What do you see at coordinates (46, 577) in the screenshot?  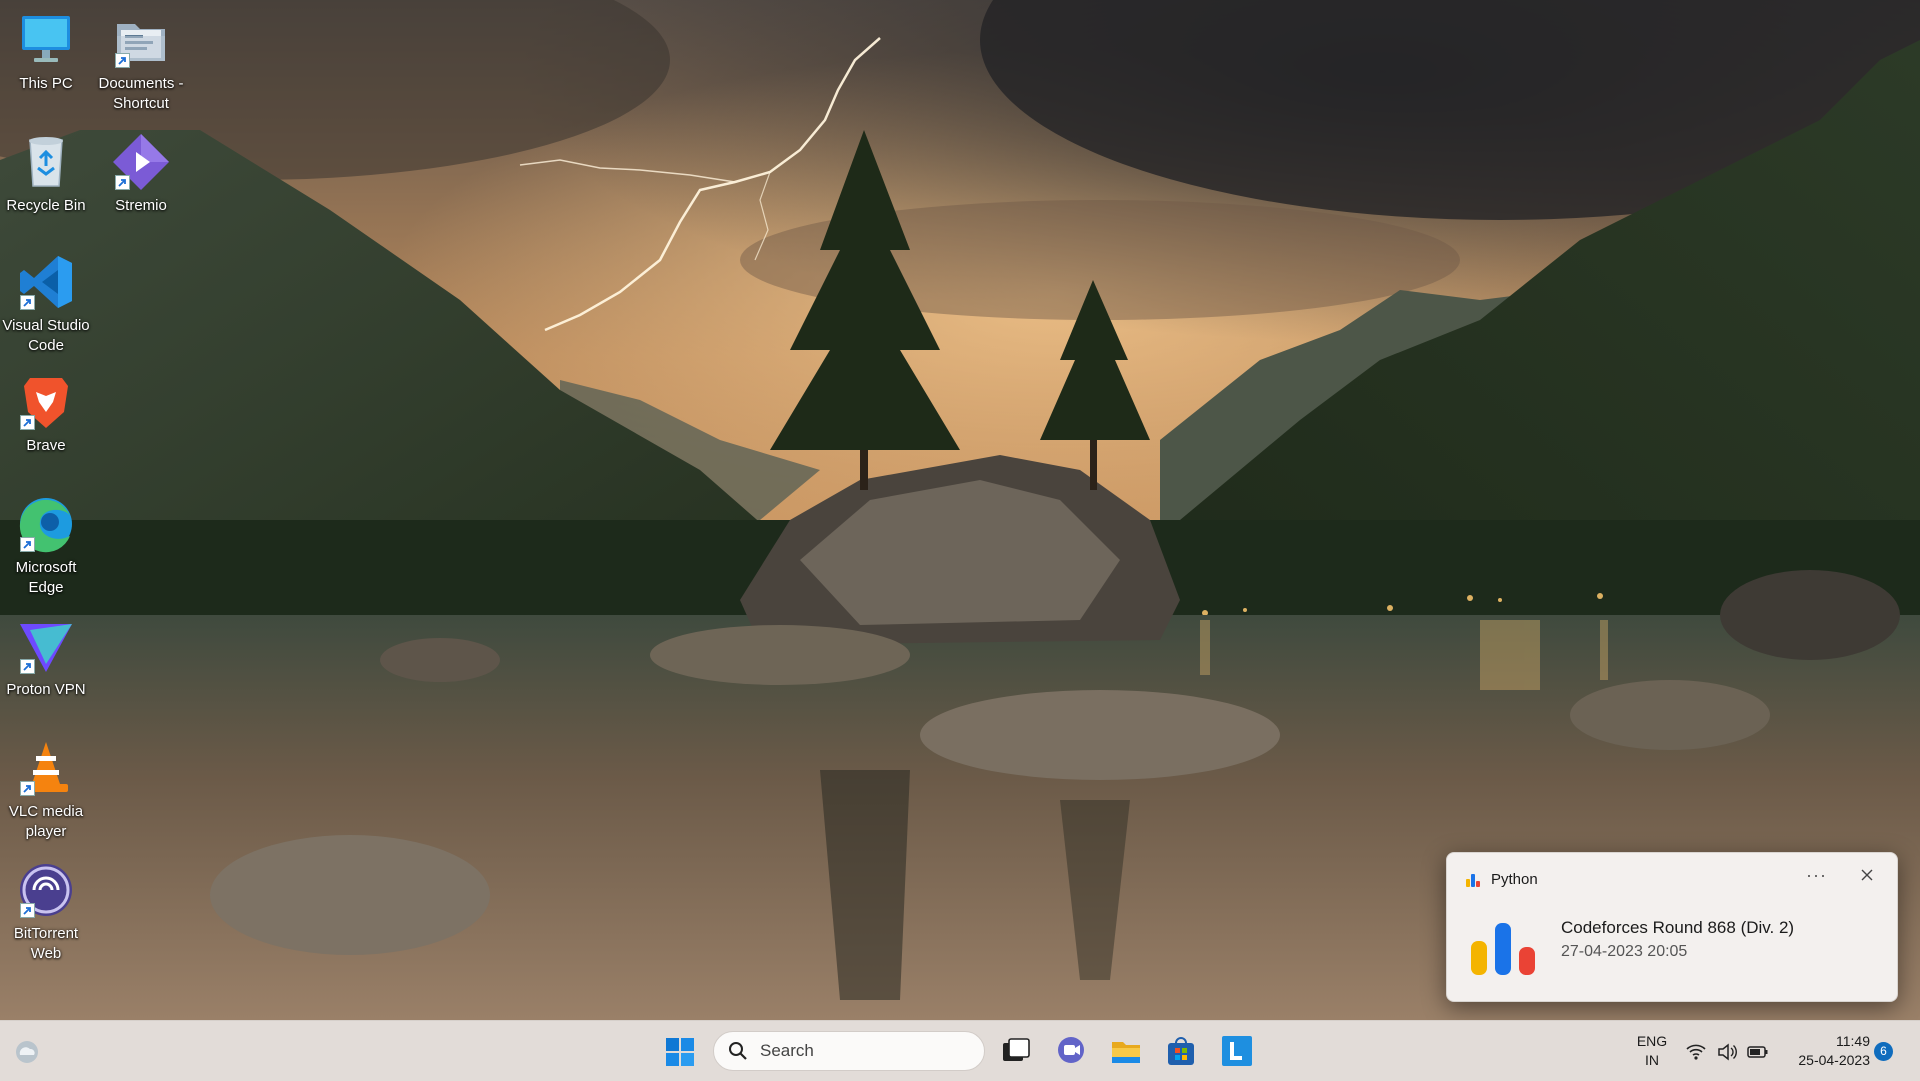 I see `desktop-icon-label: Microsoft Edge` at bounding box center [46, 577].